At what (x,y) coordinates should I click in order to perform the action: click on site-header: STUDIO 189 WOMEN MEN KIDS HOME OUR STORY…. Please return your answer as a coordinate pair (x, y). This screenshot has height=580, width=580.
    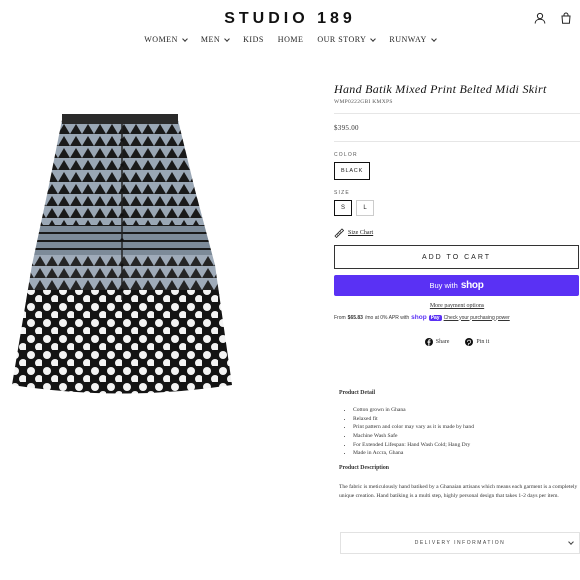
    Looking at the image, I should click on (290, 26).